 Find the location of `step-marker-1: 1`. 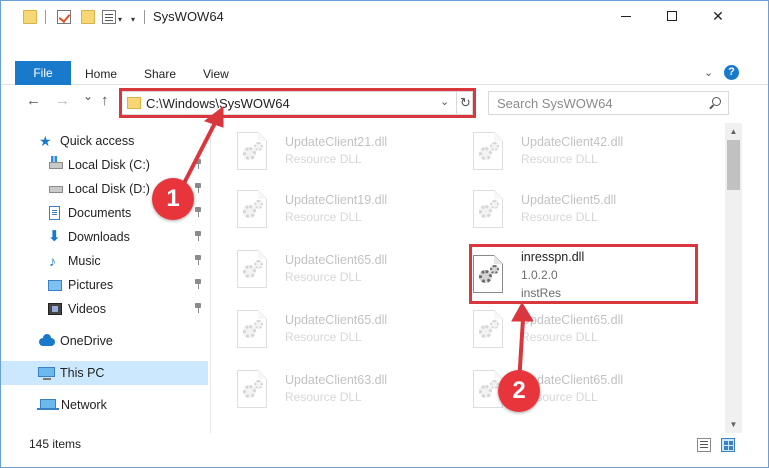

step-marker-1: 1 is located at coordinates (173, 199).